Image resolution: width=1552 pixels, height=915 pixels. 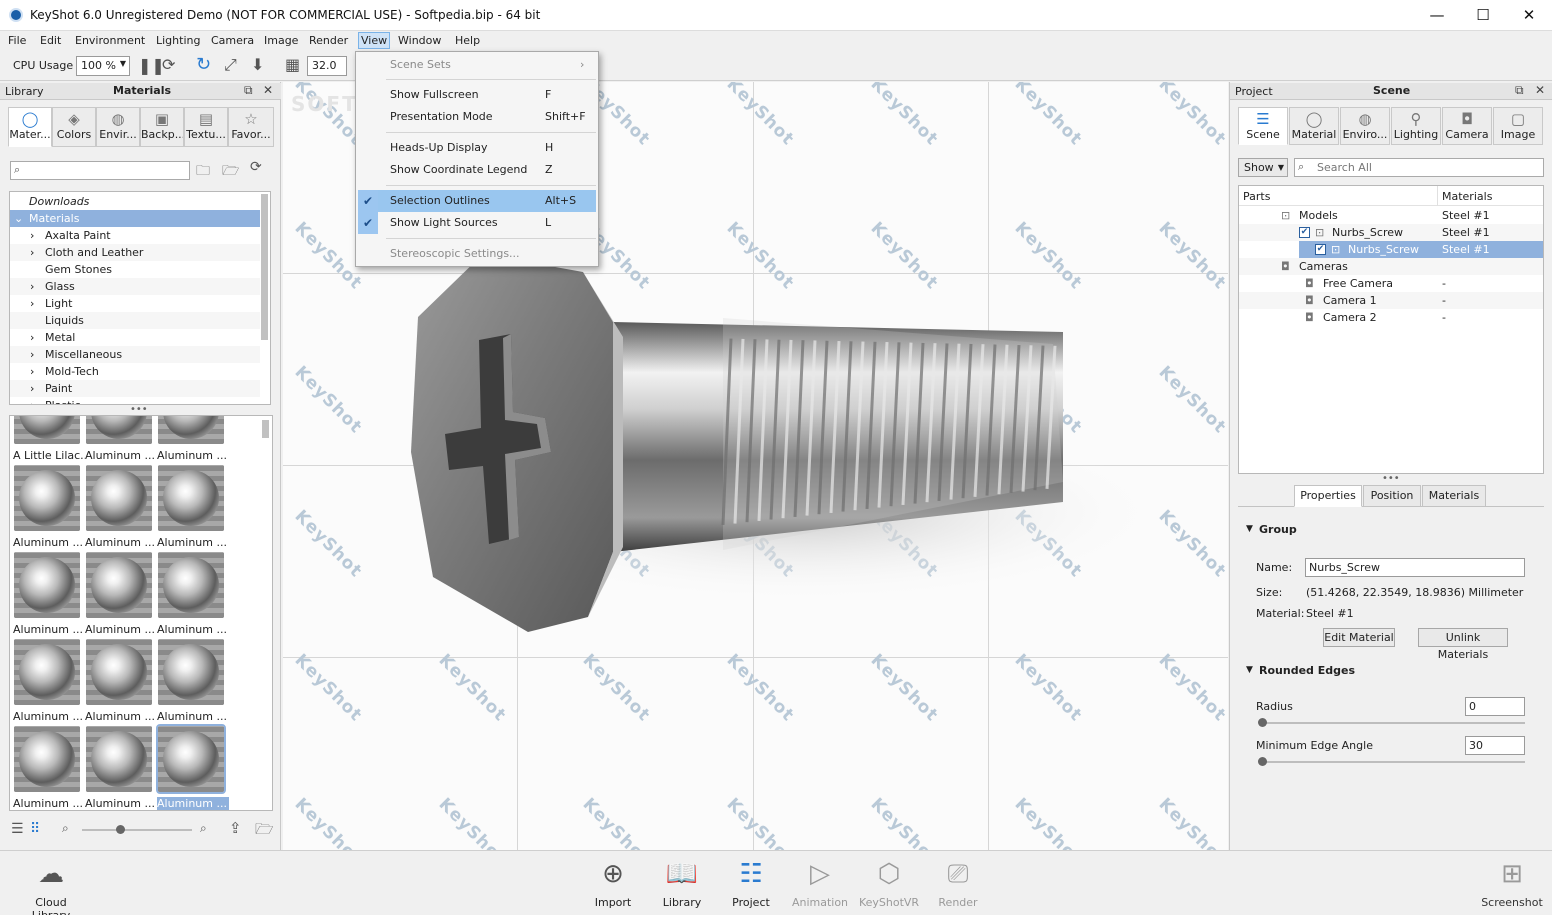 I want to click on menu-lighting: Lighting, so click(x=178, y=40).